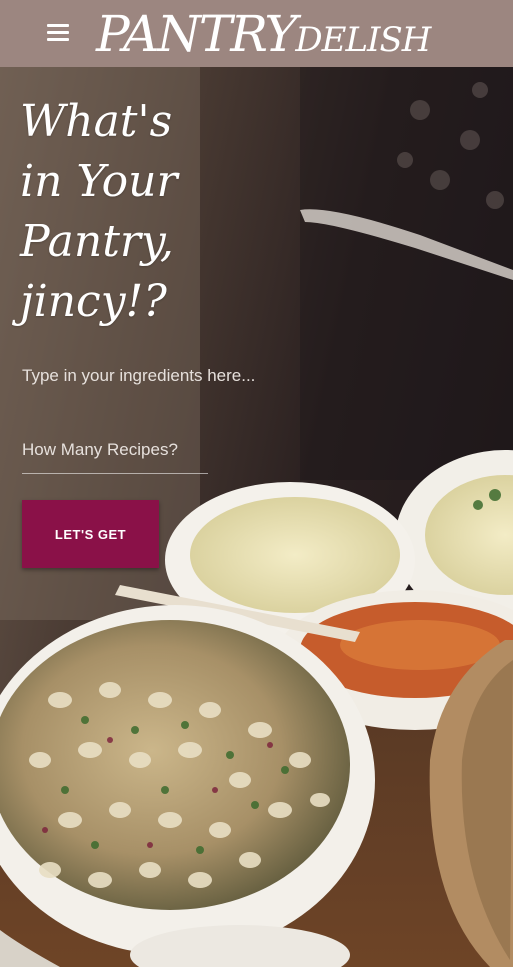 The image size is (513, 967). I want to click on brand-logo: PANTRY DELISH, so click(263, 34).